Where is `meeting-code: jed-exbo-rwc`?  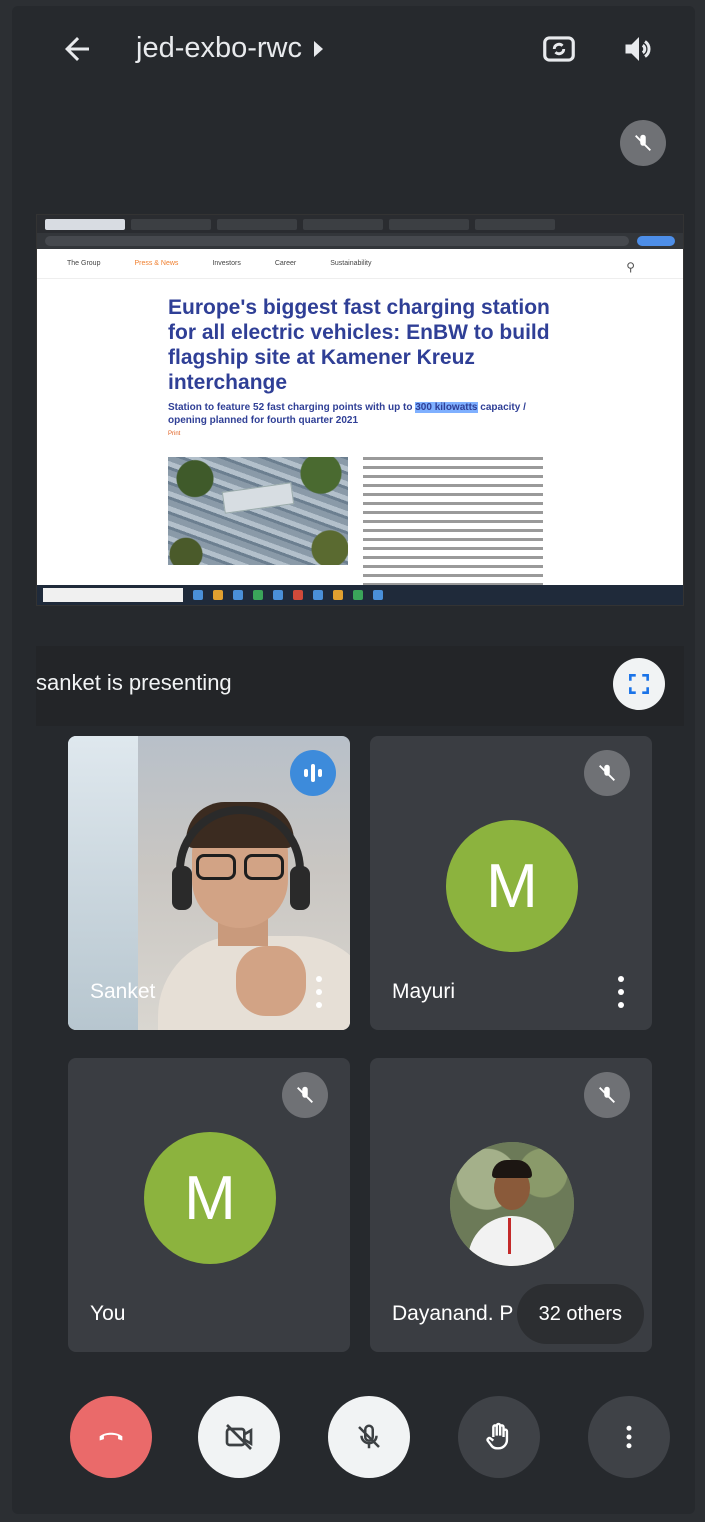
meeting-code: jed-exbo-rwc is located at coordinates (229, 48).